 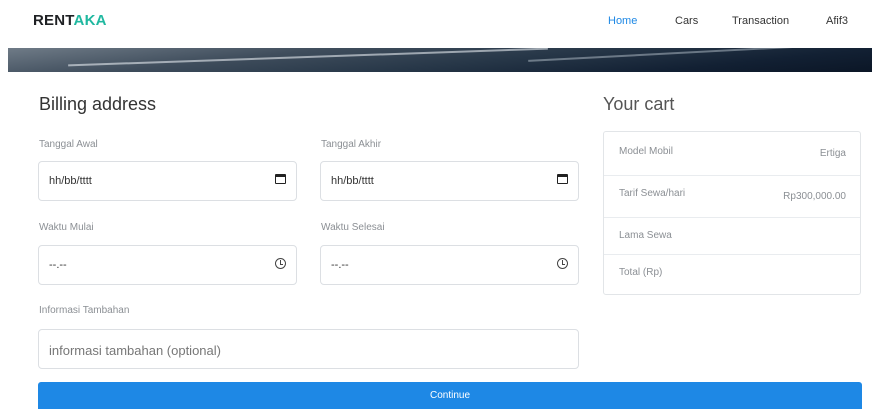 I want to click on billing-title: Billing address, so click(x=98, y=104).